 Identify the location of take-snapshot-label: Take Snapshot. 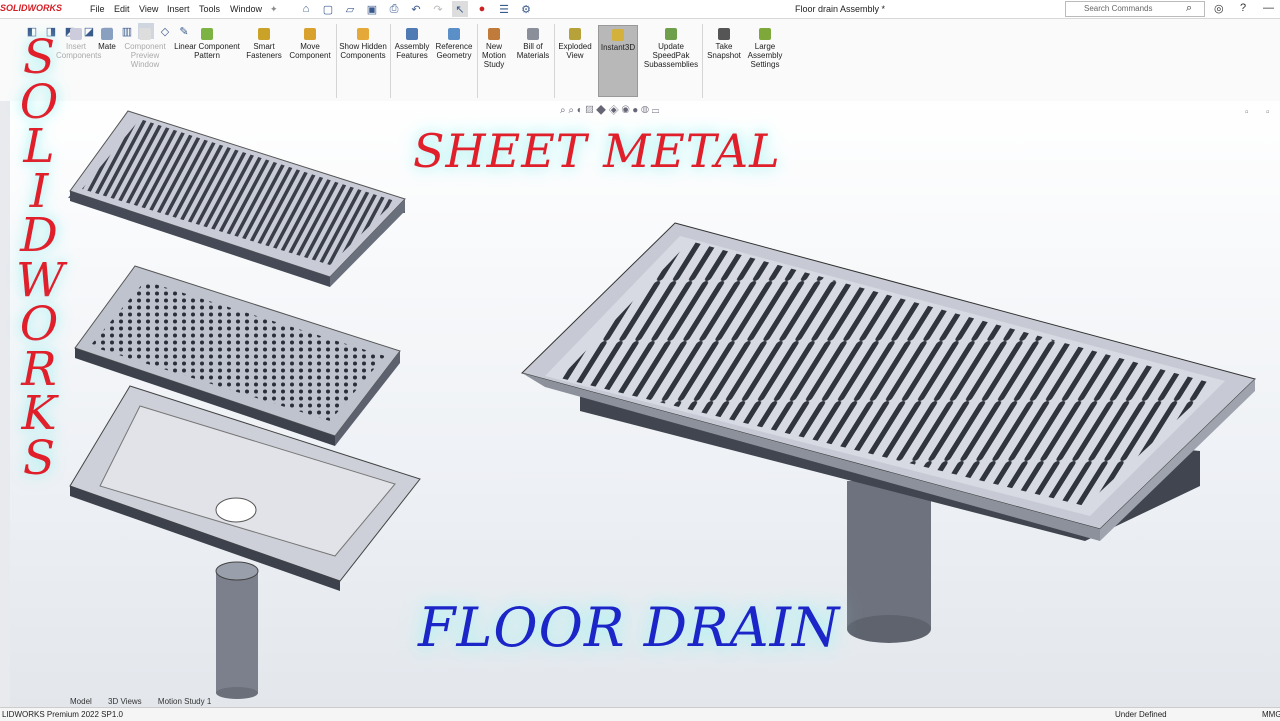
(724, 51).